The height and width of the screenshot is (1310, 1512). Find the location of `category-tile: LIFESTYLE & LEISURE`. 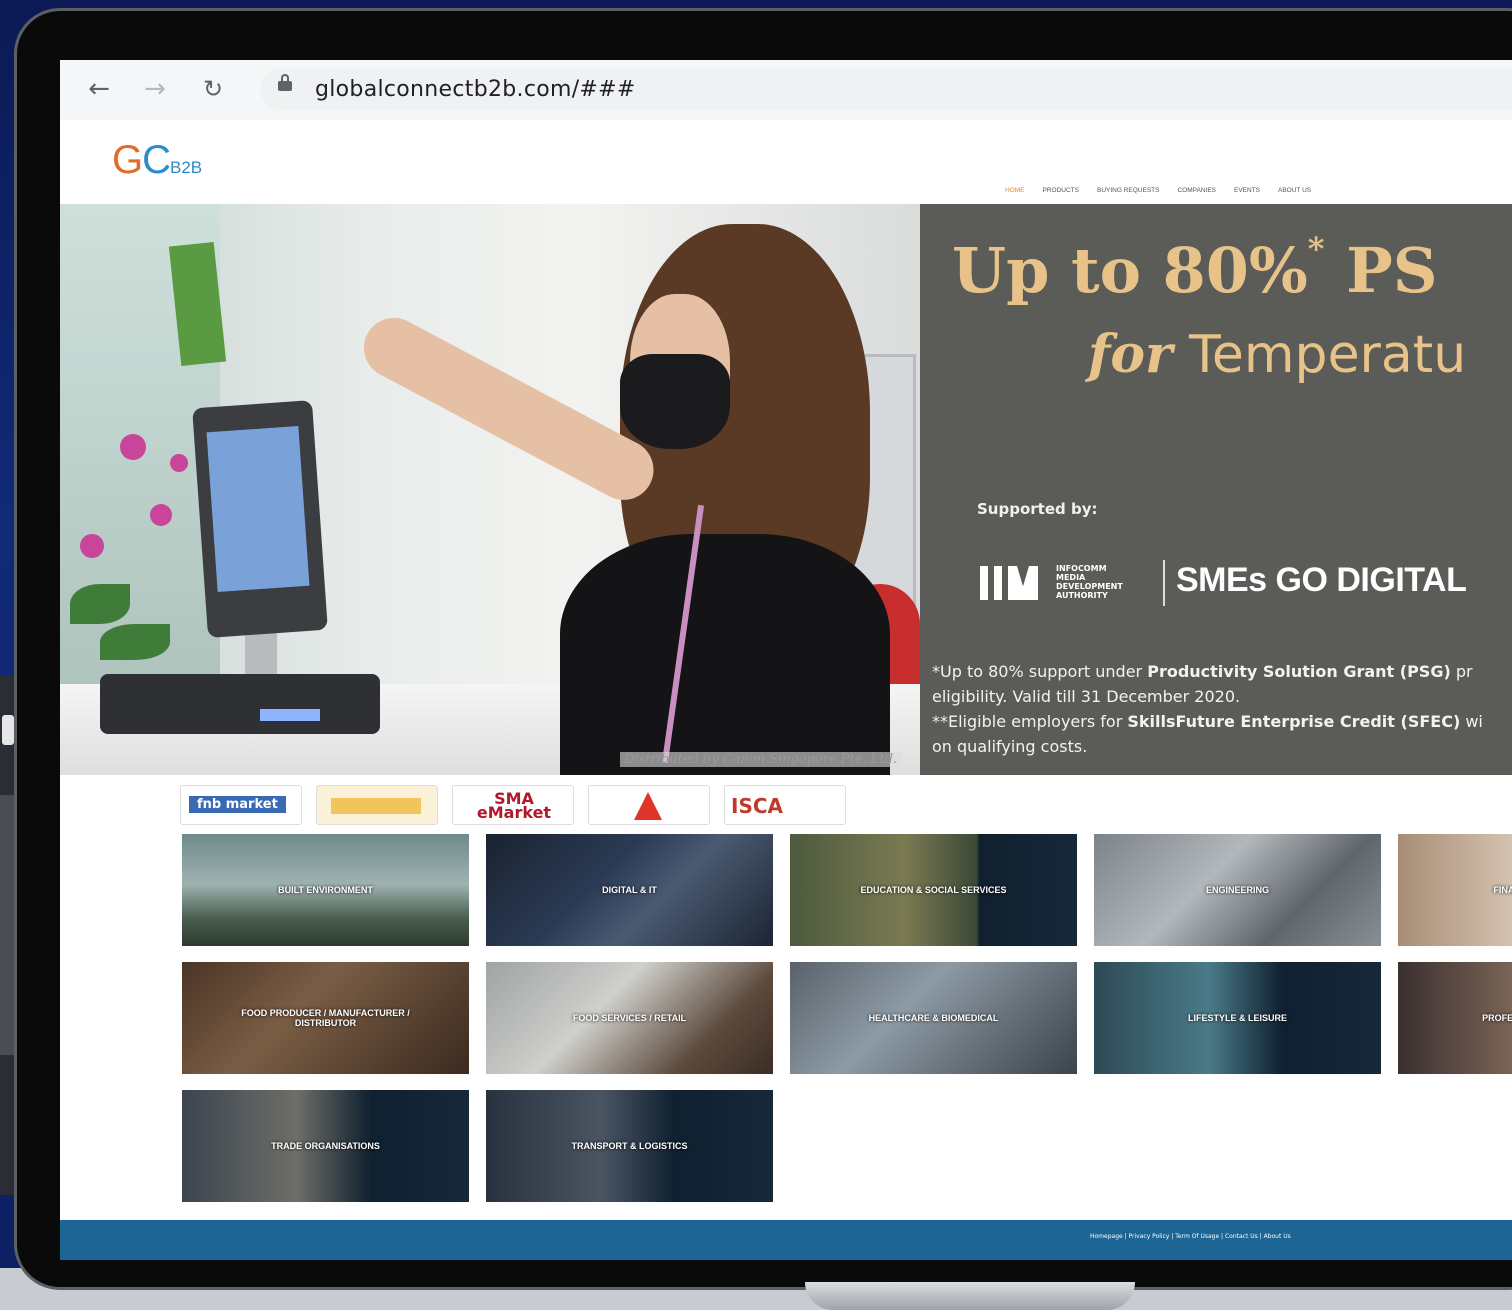

category-tile: LIFESTYLE & LEISURE is located at coordinates (1237, 1018).